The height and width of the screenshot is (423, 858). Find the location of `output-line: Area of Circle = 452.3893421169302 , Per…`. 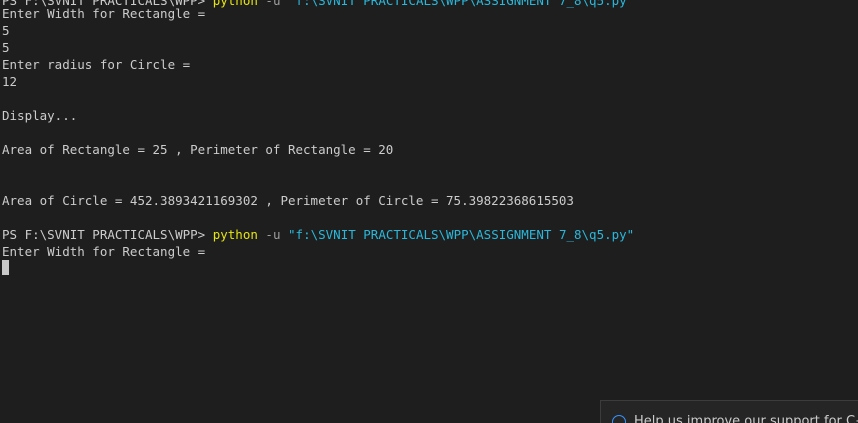

output-line: Area of Circle = 452.3893421169302 , Per… is located at coordinates (288, 200).